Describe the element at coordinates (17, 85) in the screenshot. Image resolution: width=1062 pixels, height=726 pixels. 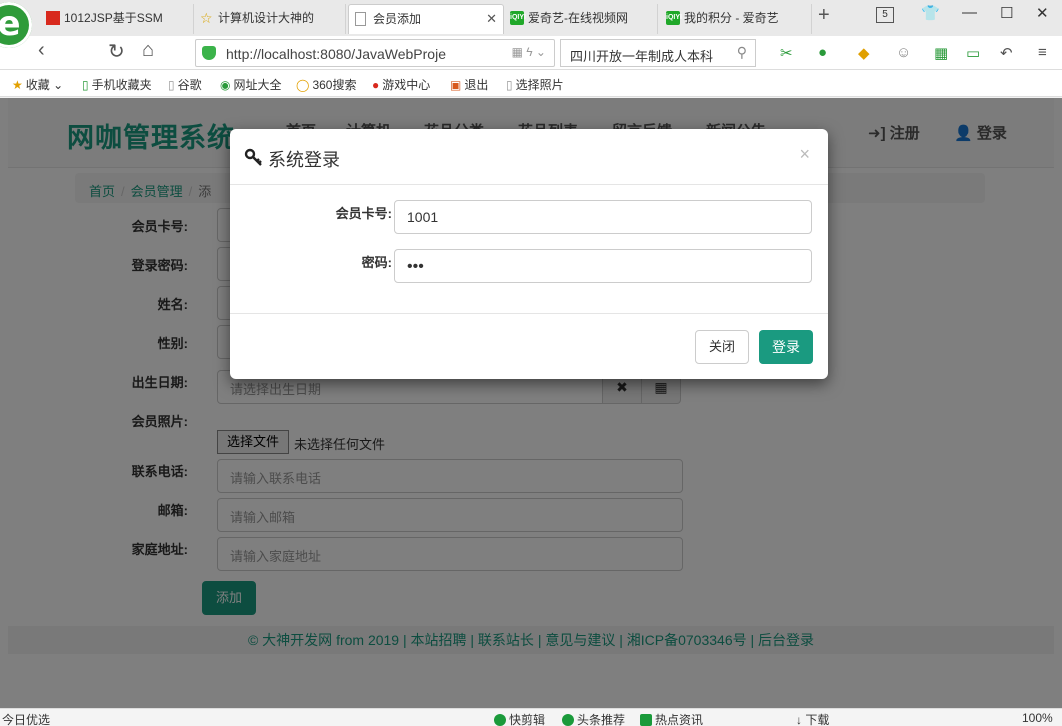
I see `star-icon: ★` at that location.